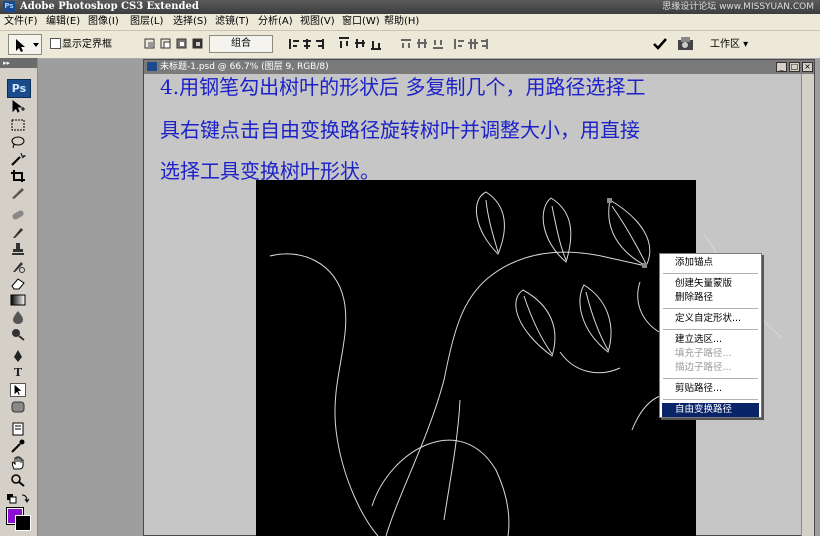 The width and height of the screenshot is (820, 536). Describe the element at coordinates (479, 67) in the screenshot. I see `document-title-bar: 未标题-1.psd @ 66.7% (图层 9, RGB/8) _ □ ×` at that location.